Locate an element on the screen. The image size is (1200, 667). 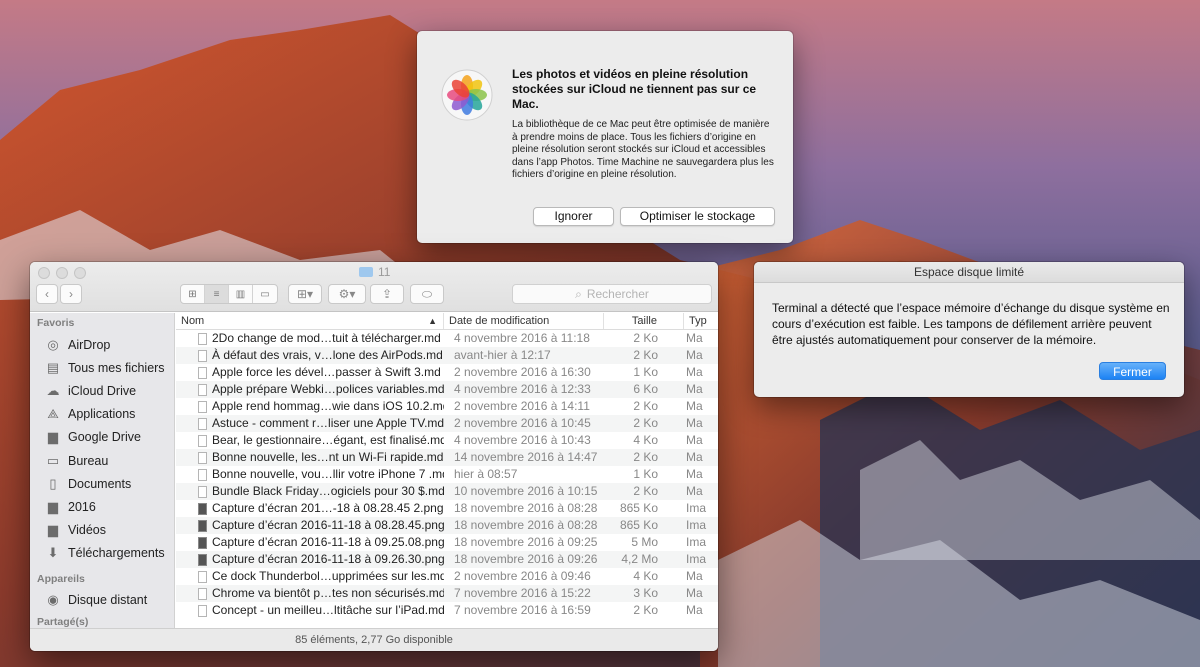
cover-flow-button: ▭ is located at coordinates (265, 294).